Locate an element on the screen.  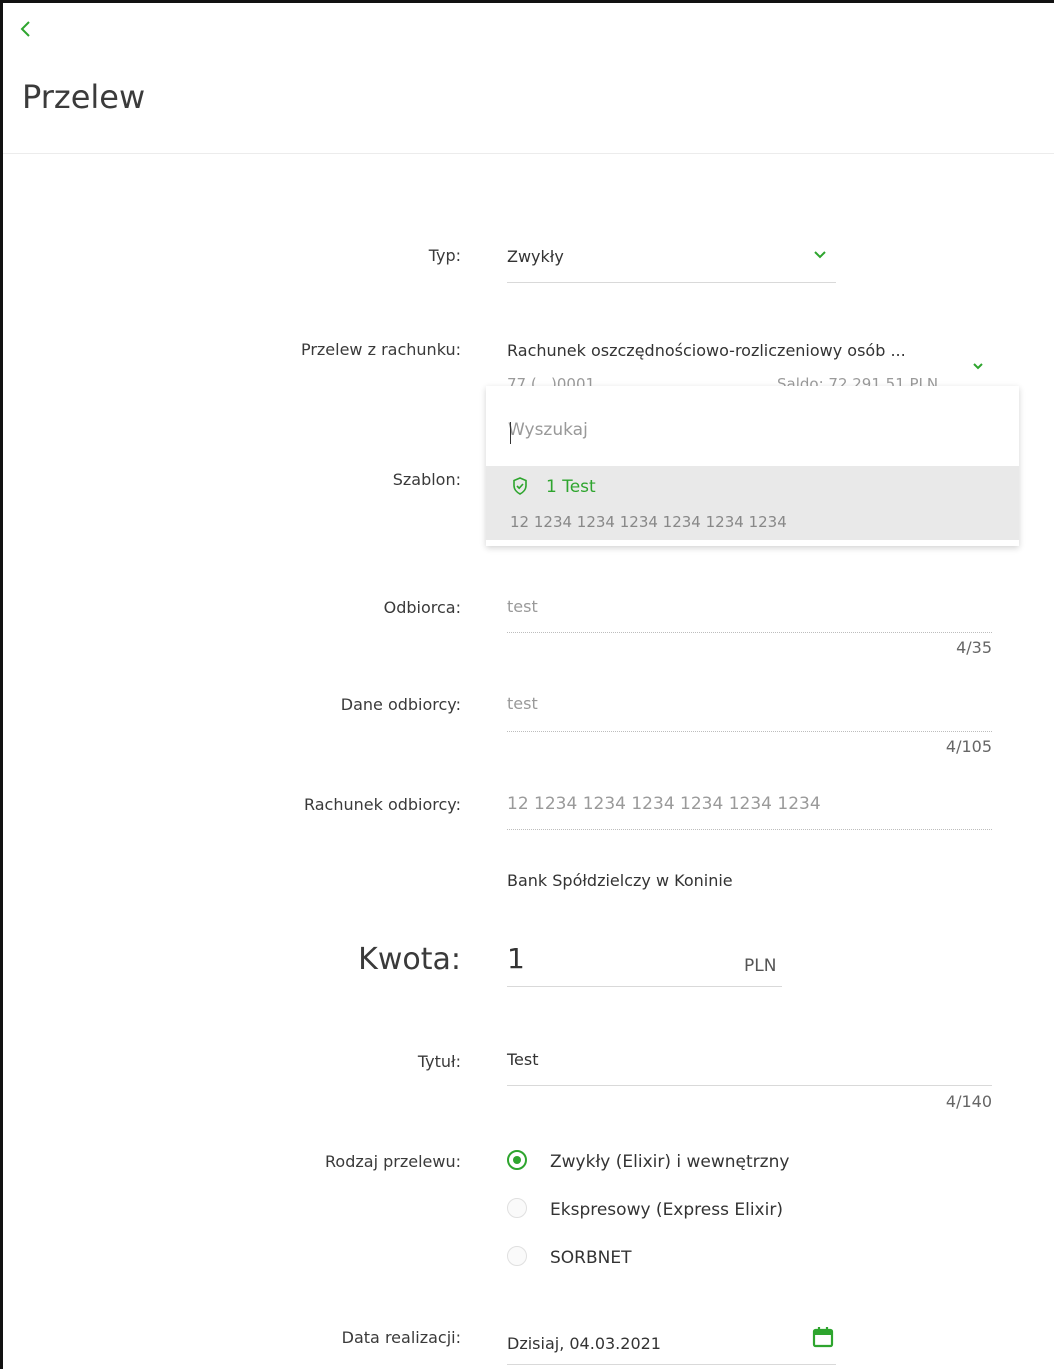
template-option: 1 Test 12 1234 1234 1234 1234 1234 1234 is located at coordinates (752, 503).